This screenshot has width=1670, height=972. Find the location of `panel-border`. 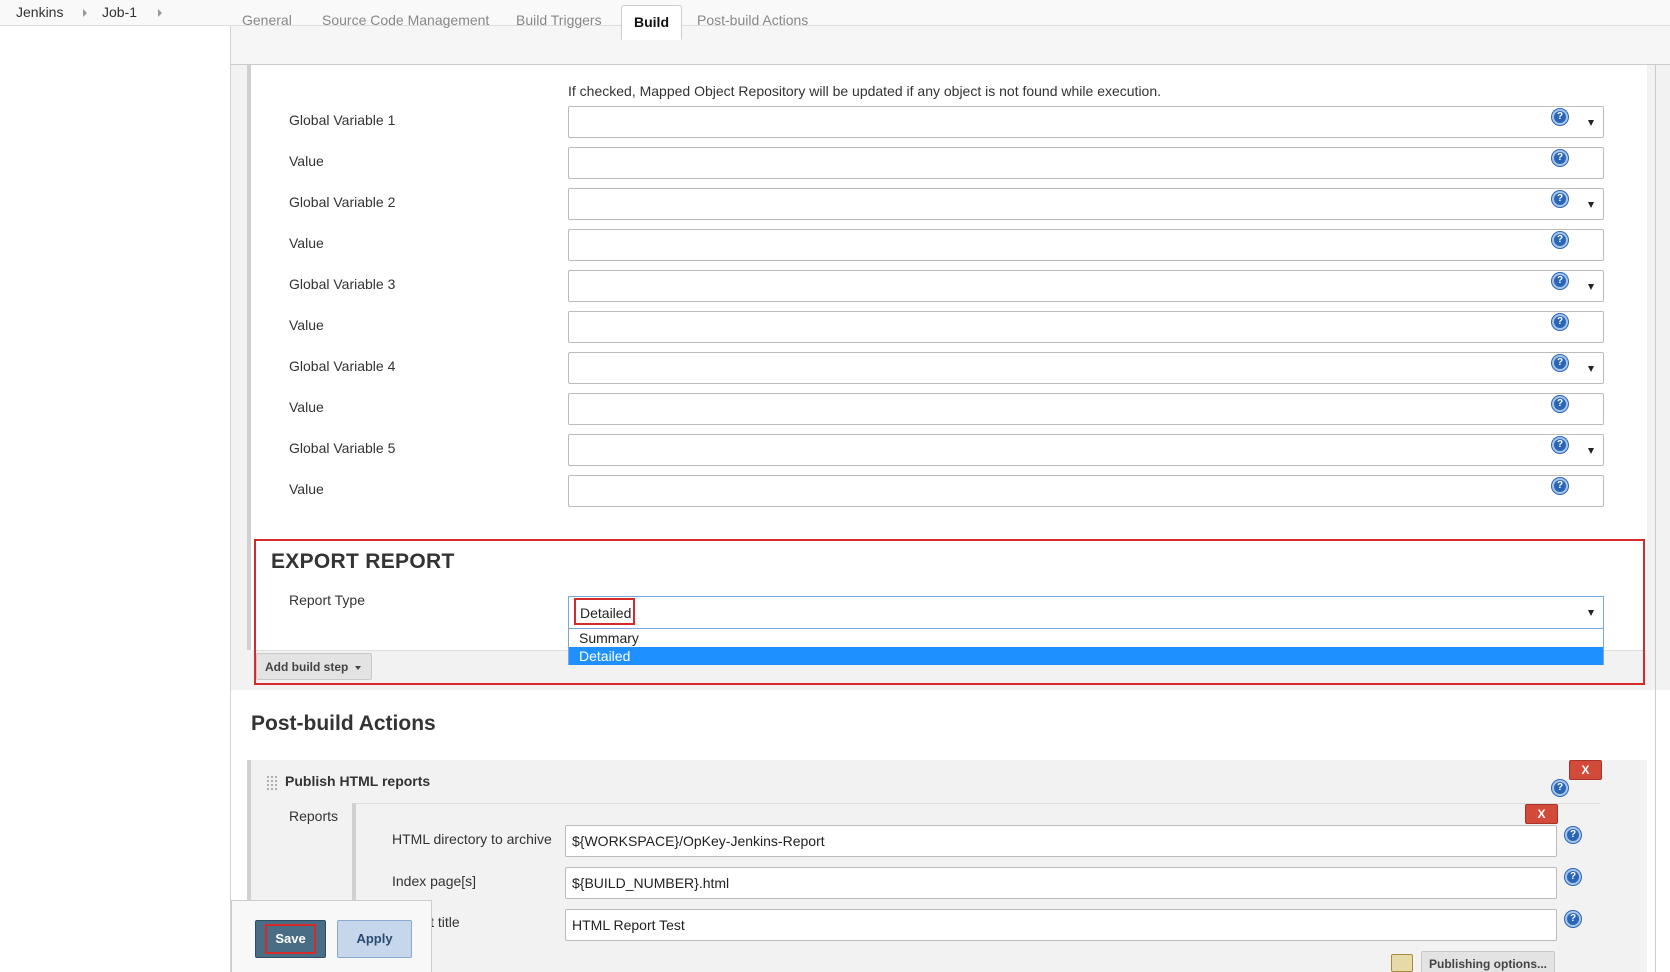

panel-border is located at coordinates (1655, 518).